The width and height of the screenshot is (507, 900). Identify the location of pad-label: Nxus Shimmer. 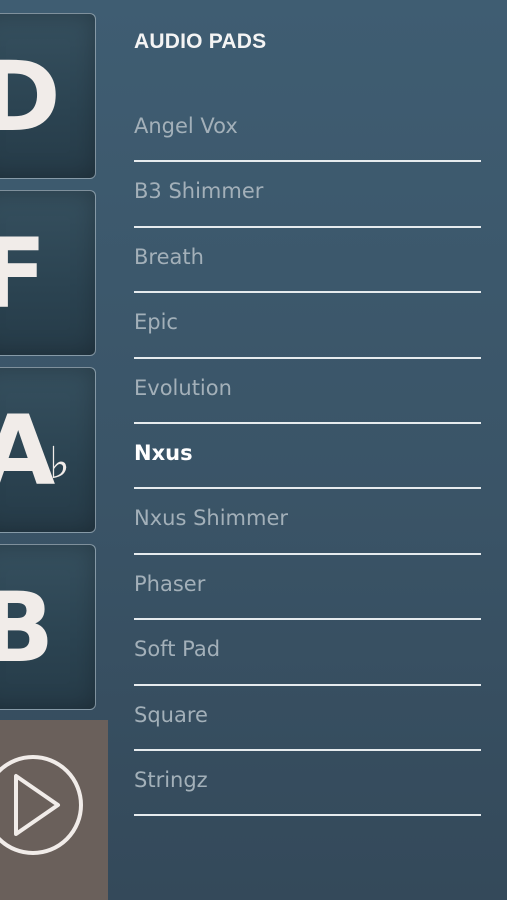
(211, 518).